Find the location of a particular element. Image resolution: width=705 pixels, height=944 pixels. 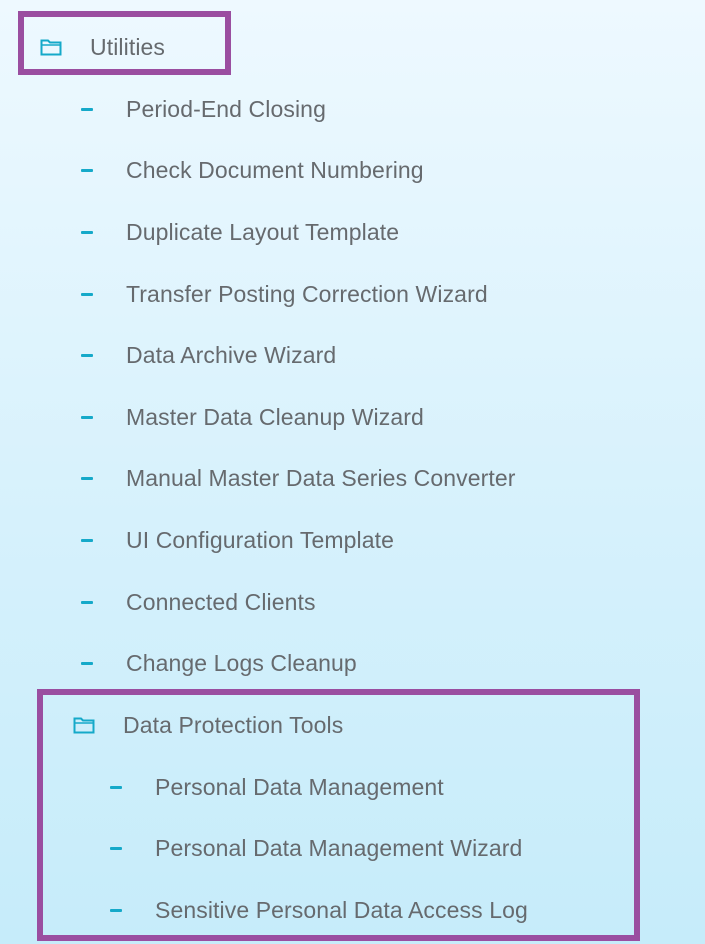

tree-item-label: Personal Data Management is located at coordinates (299, 786).